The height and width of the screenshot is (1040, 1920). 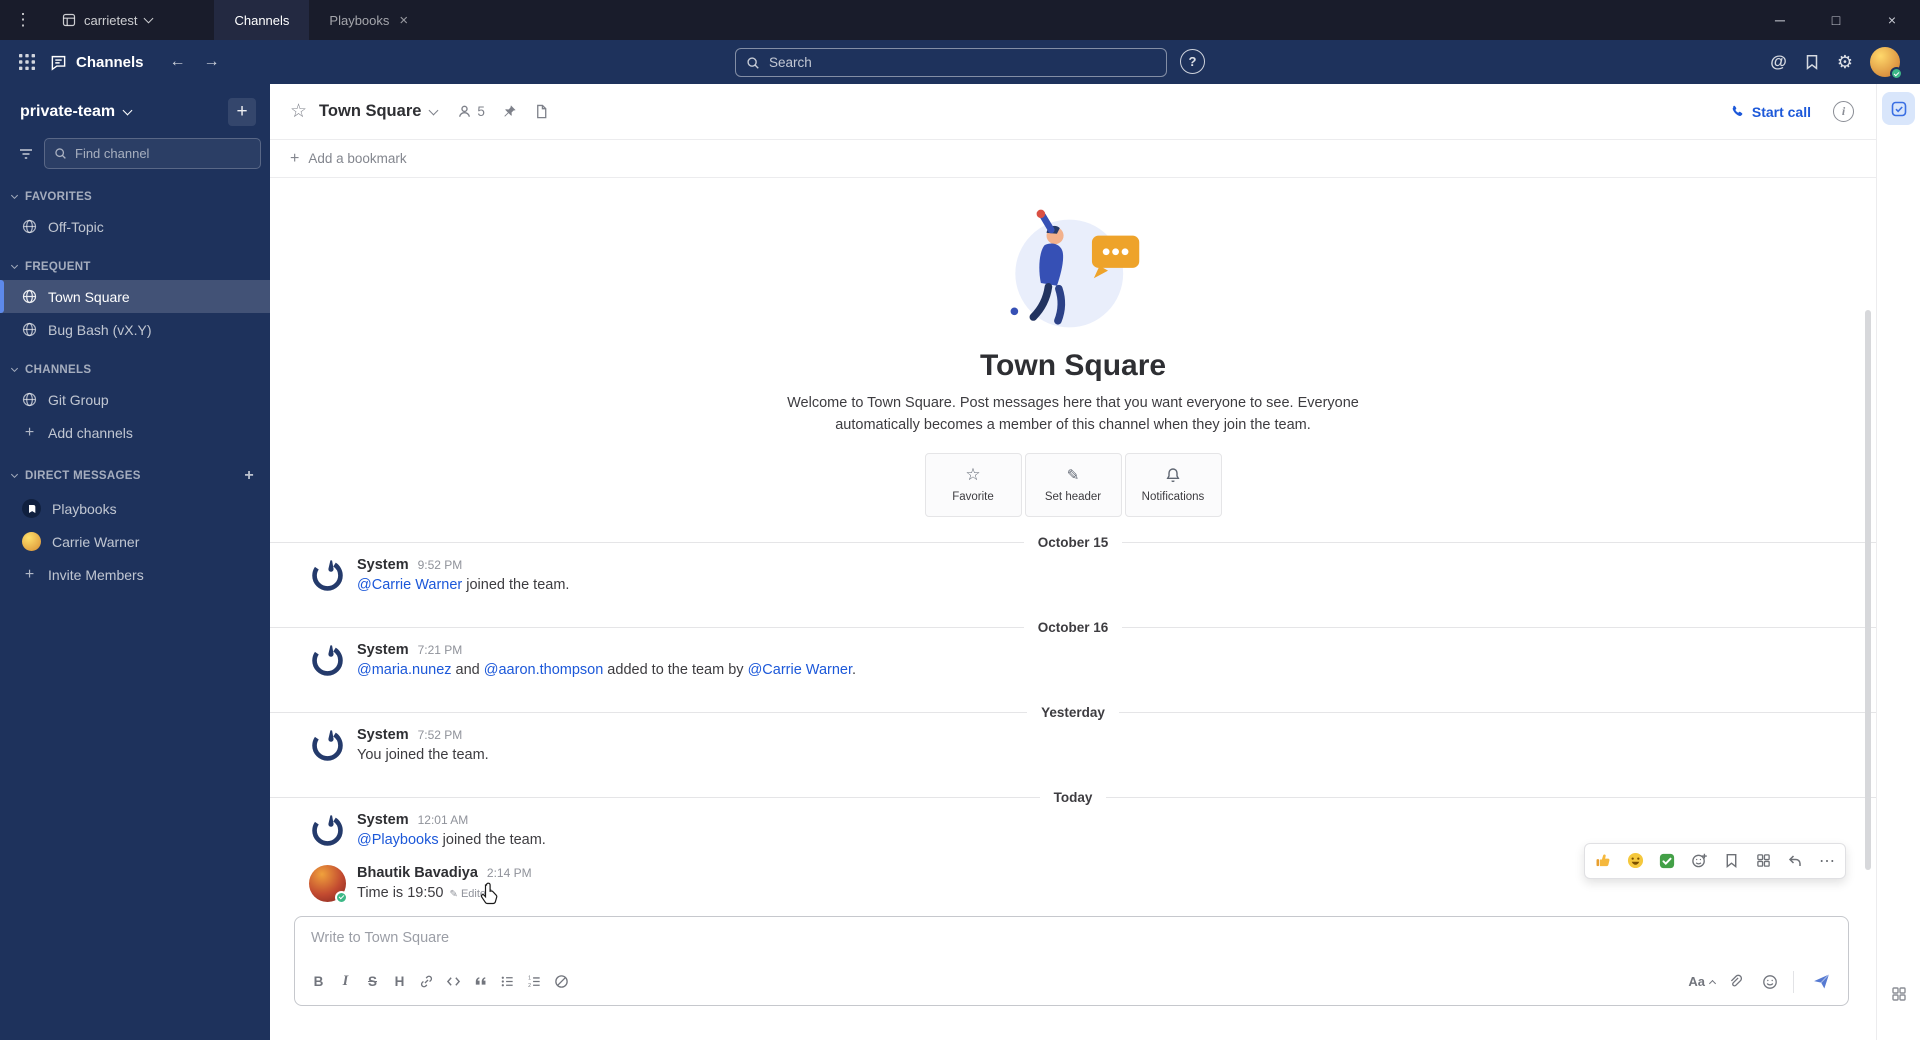 I want to click on recent-mentions-button: @, so click(x=1778, y=62).